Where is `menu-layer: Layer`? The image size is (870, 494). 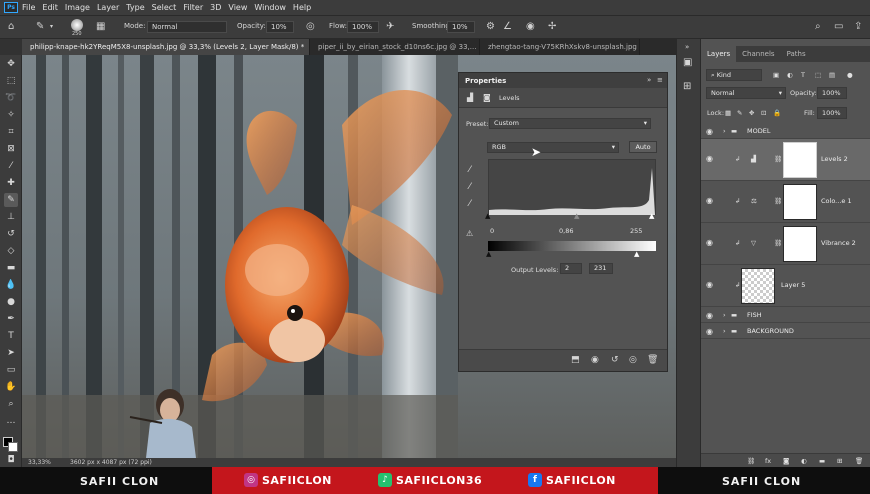
menu-layer: Layer is located at coordinates (108, 7).